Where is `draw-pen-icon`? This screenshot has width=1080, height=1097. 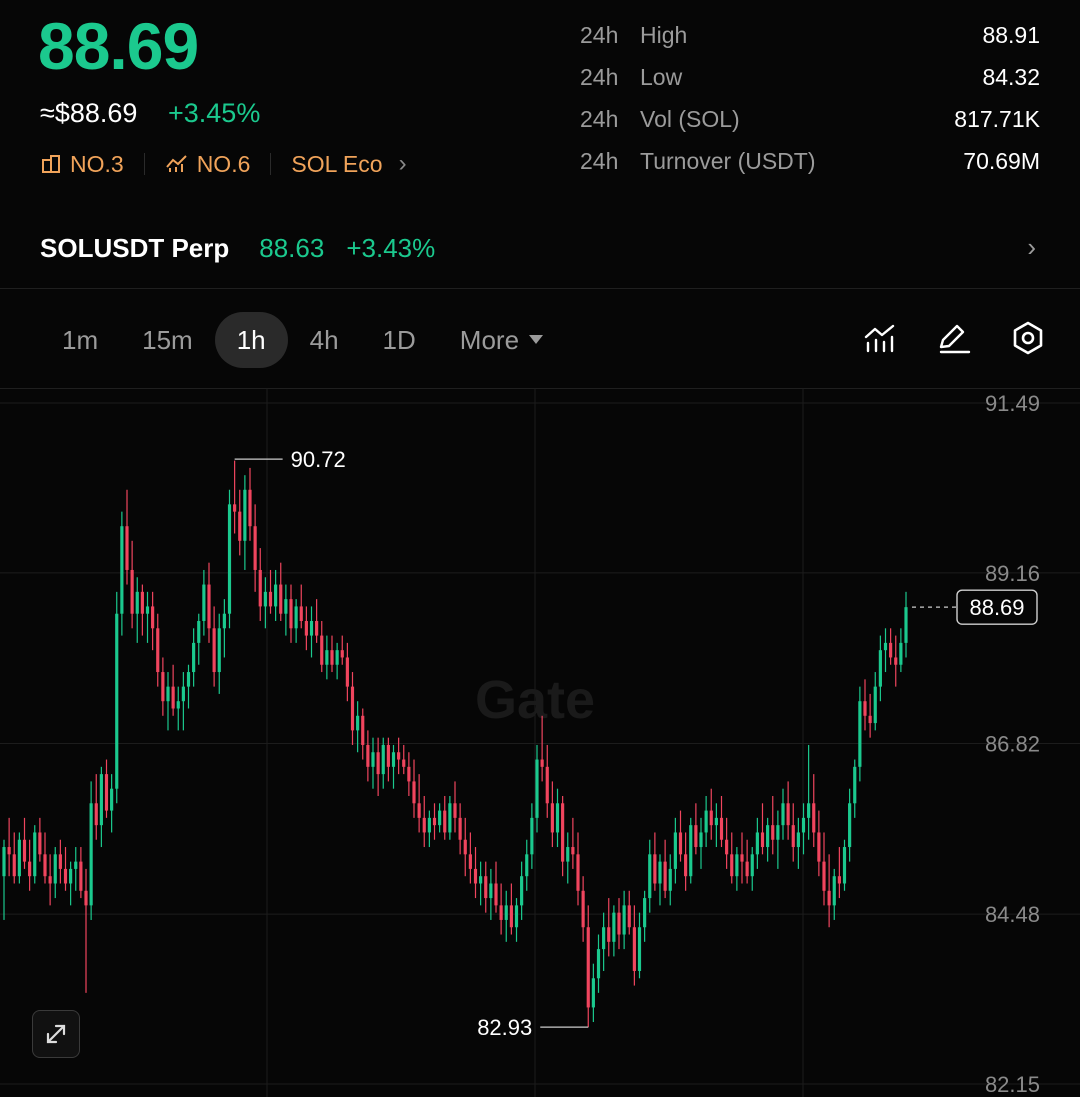
draw-pen-icon is located at coordinates (954, 338).